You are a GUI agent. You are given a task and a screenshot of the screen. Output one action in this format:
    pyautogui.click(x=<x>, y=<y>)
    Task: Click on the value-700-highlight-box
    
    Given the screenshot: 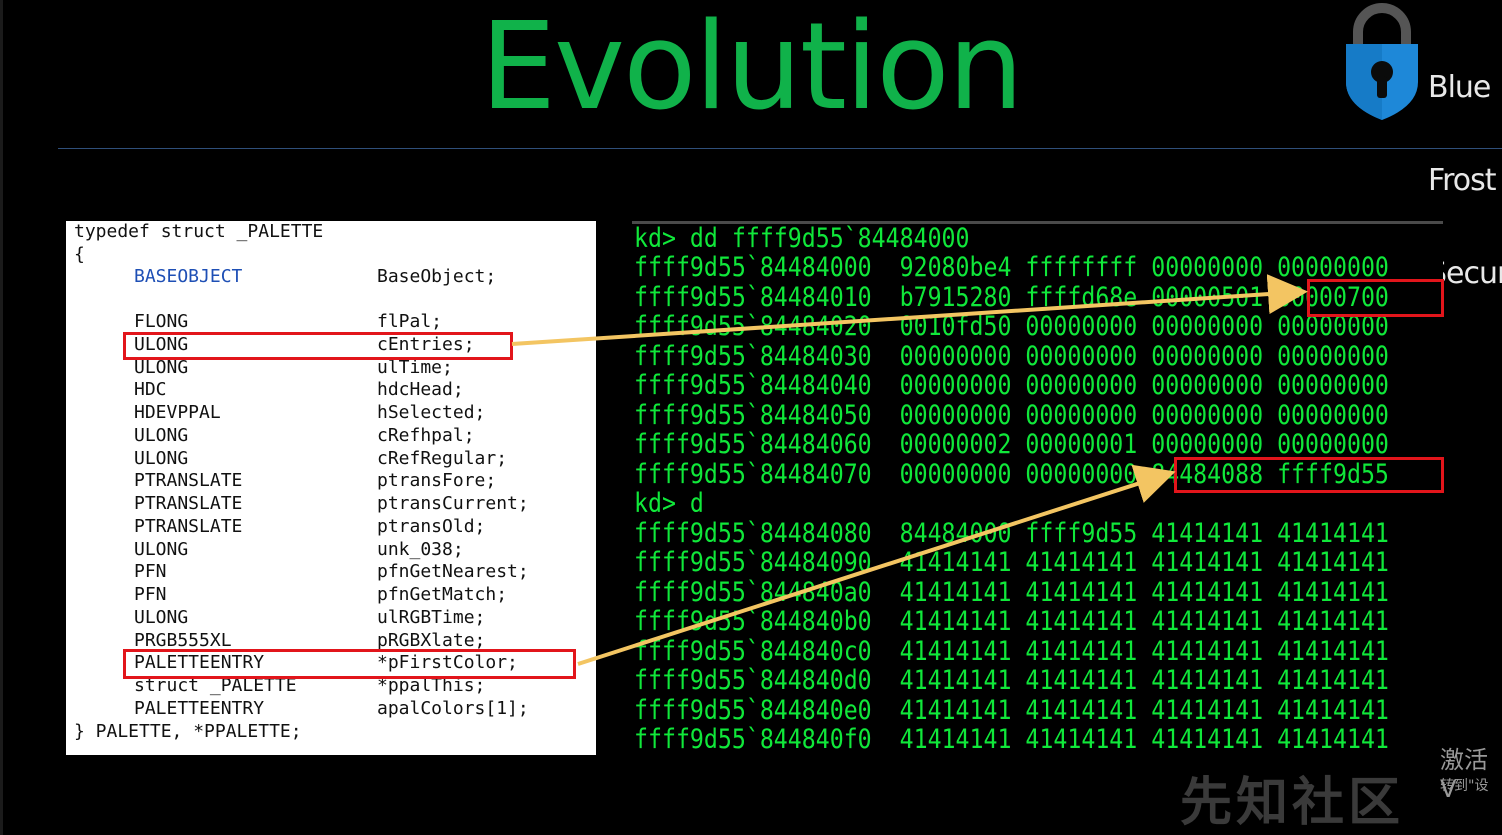 What is the action you would take?
    pyautogui.click(x=1375, y=298)
    